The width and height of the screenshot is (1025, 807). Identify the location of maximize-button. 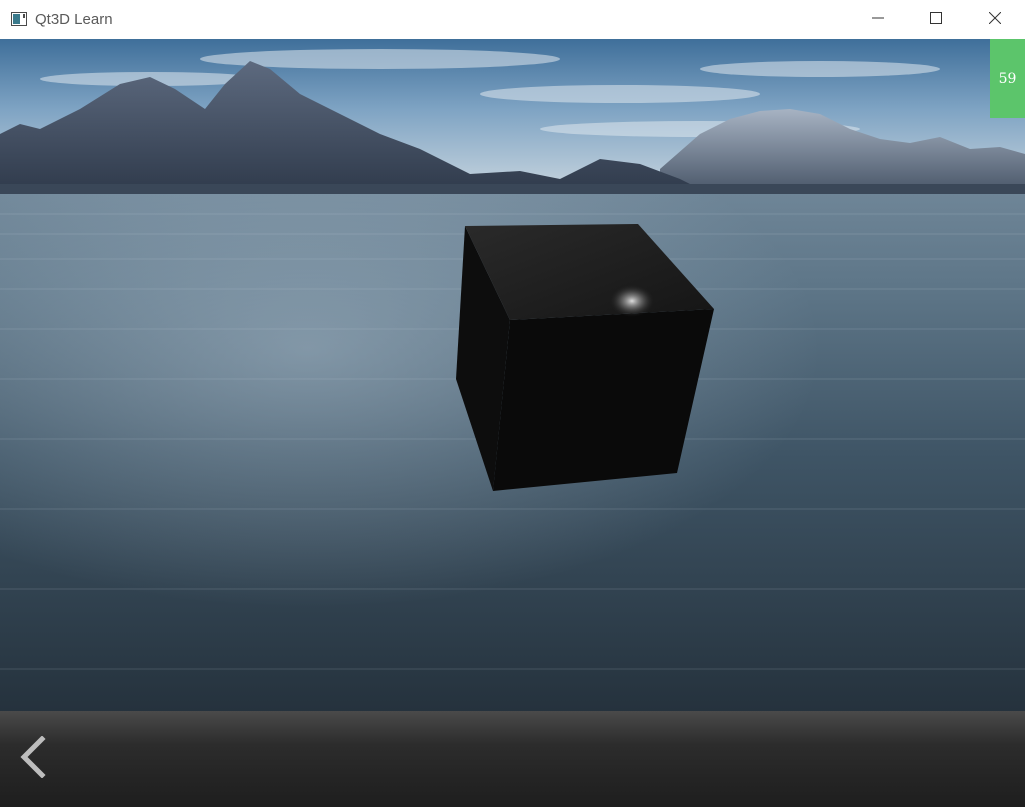
(936, 19).